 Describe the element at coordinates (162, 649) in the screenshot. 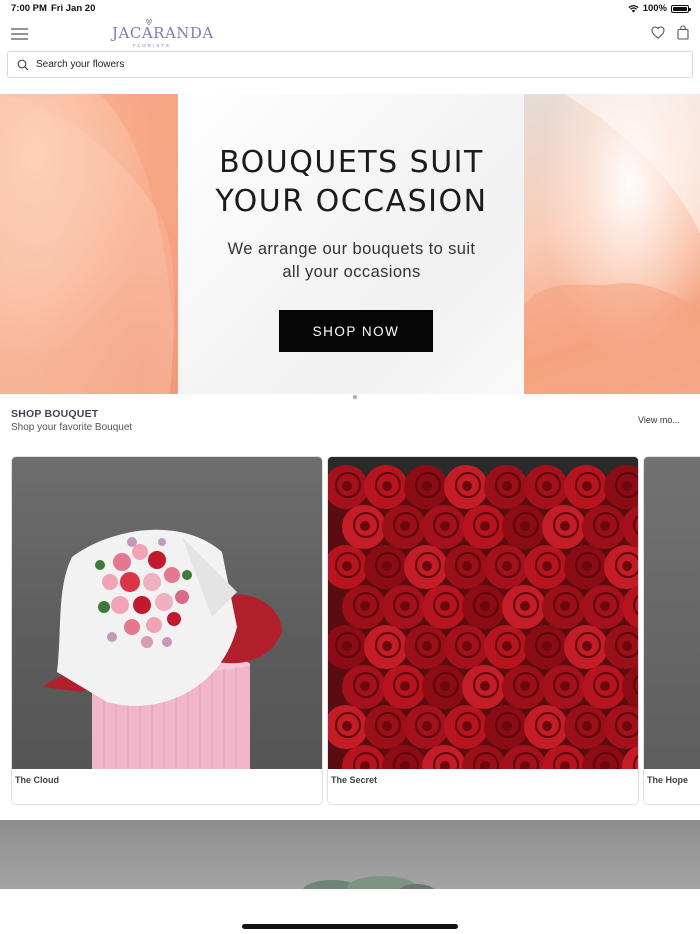

I see `bouquet-illustration` at that location.